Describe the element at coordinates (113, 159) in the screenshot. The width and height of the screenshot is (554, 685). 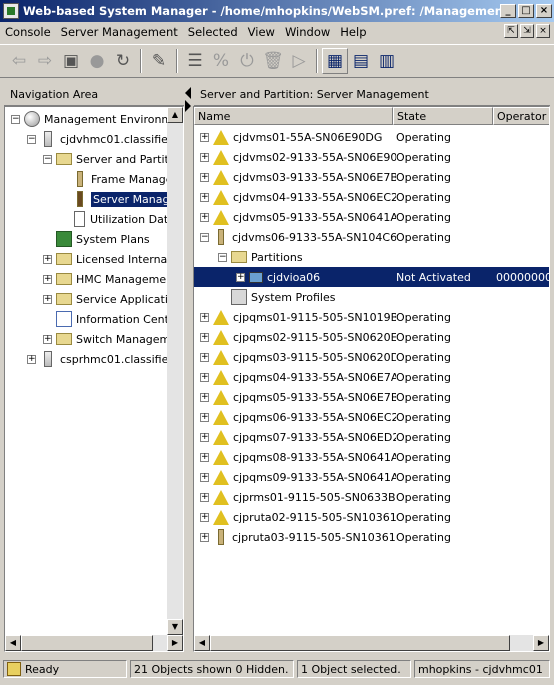
I see `navigation-item: − Server and Partition` at that location.